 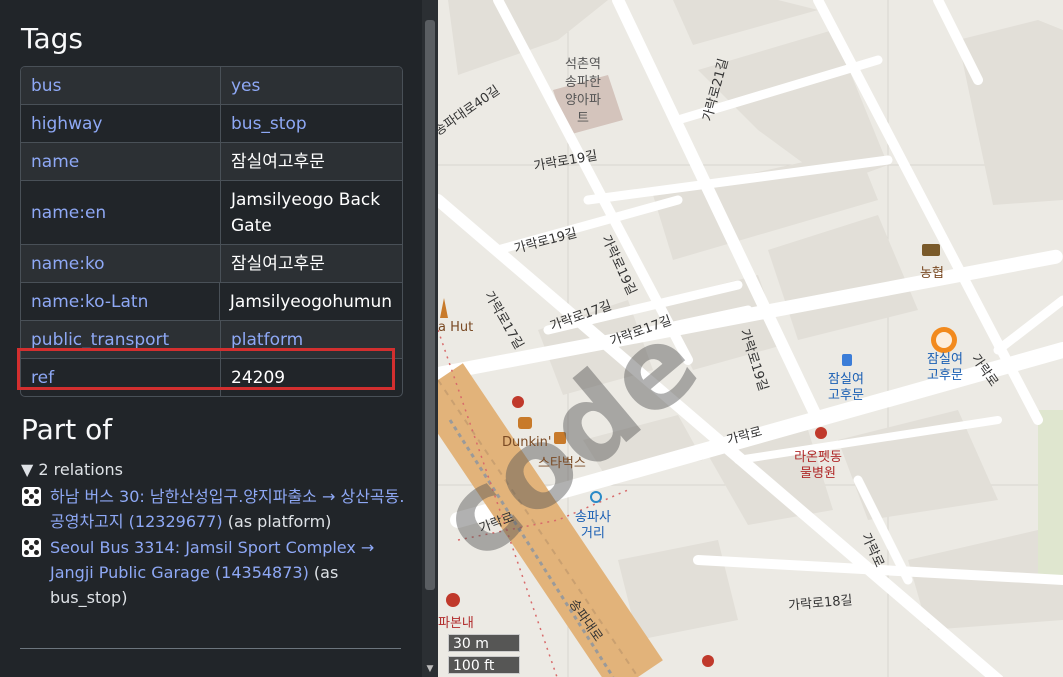 I want to click on divider, so click(x=210, y=648).